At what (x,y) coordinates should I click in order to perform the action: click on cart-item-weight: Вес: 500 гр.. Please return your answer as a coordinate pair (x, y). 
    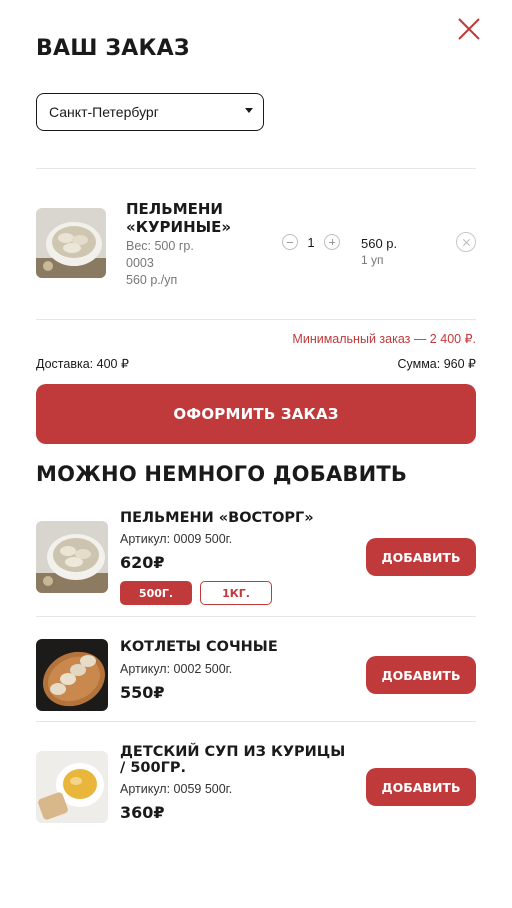
    Looking at the image, I should click on (160, 246).